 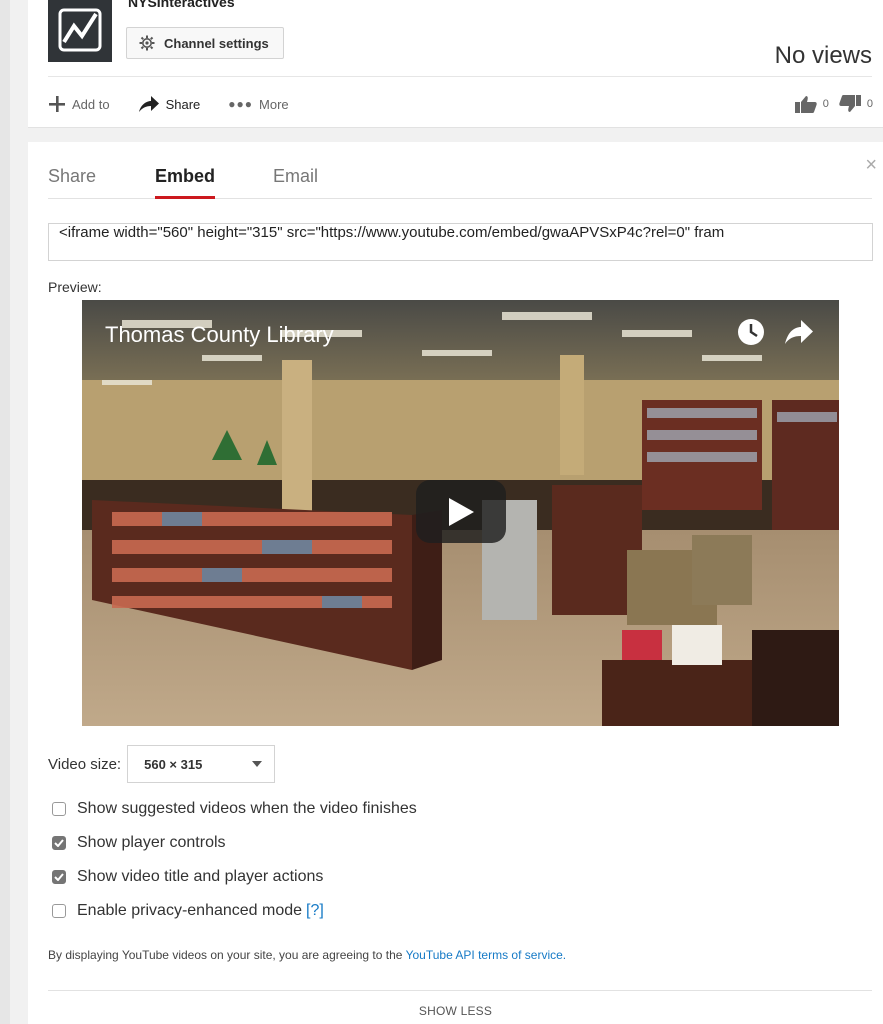 I want to click on more-button: ●●● More, so click(x=258, y=104).